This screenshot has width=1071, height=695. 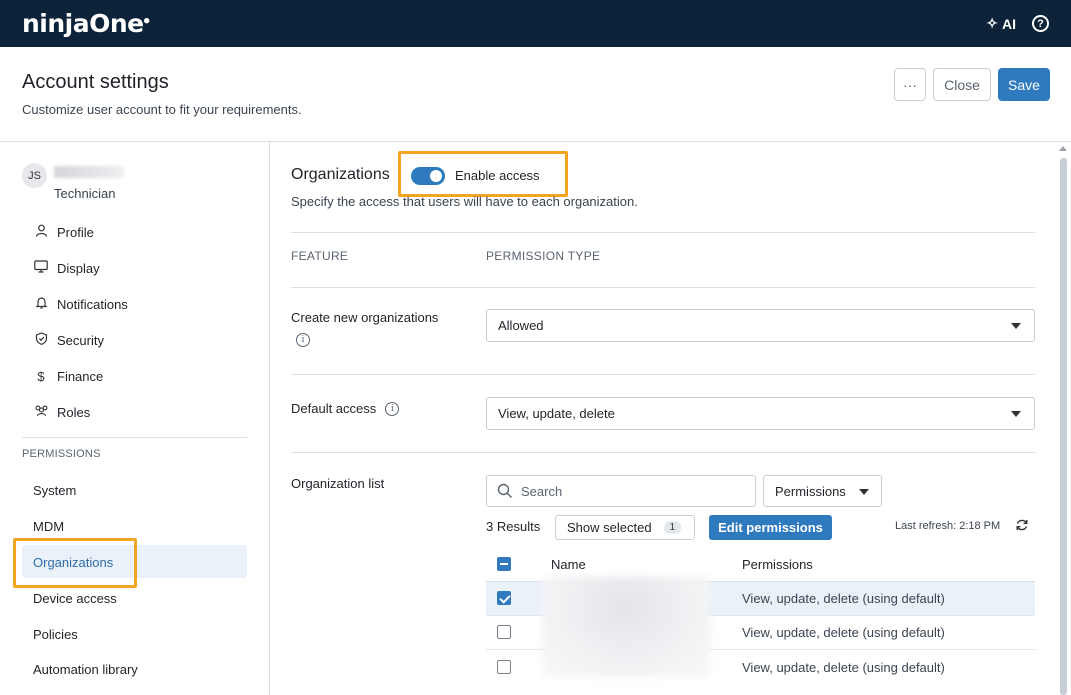 I want to click on default-access-row-label: Default access i, so click(x=345, y=408).